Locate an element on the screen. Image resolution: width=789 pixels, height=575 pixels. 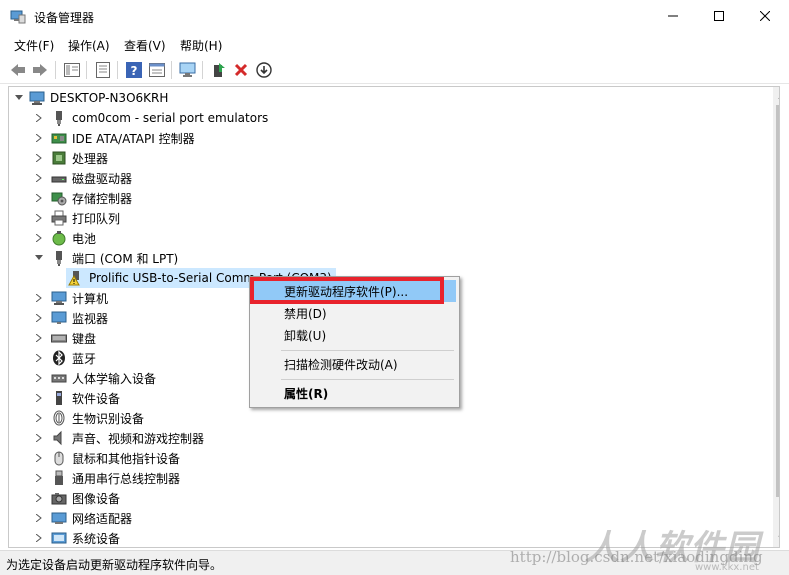
tree-item-label: 电池 is located at coordinates (84, 238).